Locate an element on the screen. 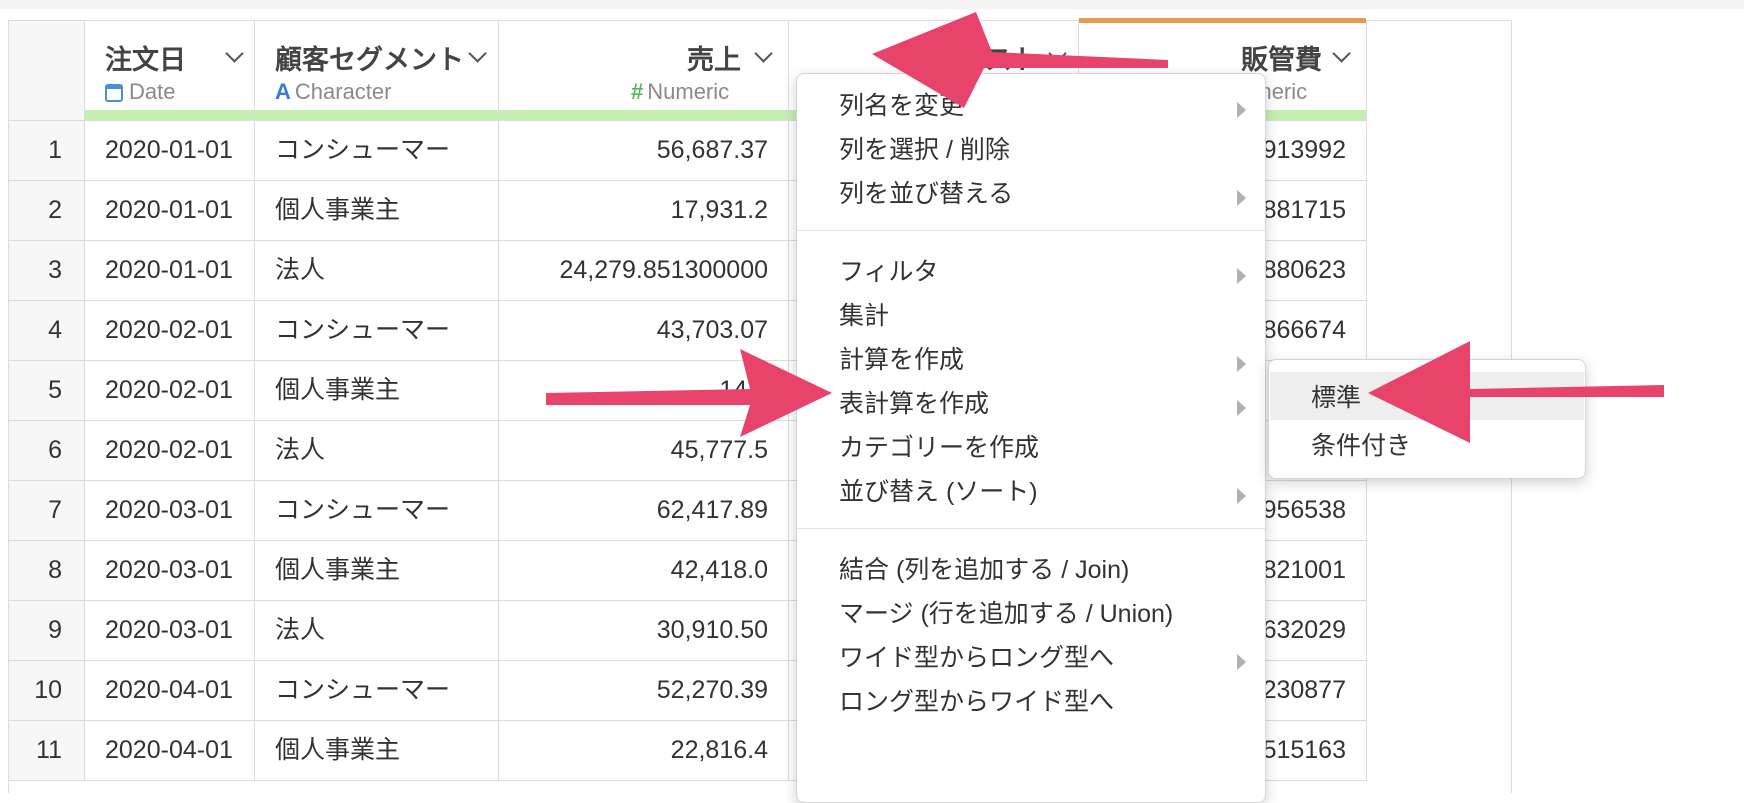  submenu-item-standard: 標準 is located at coordinates (1336, 396).